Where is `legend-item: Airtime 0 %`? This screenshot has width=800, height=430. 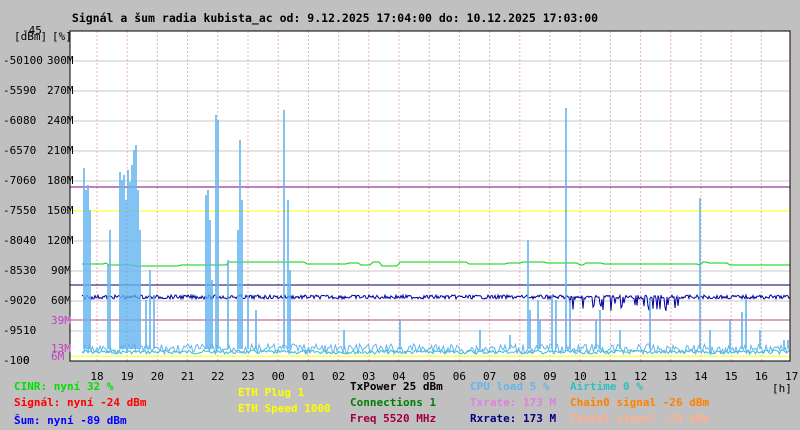 legend-item: Airtime 0 % is located at coordinates (606, 386).